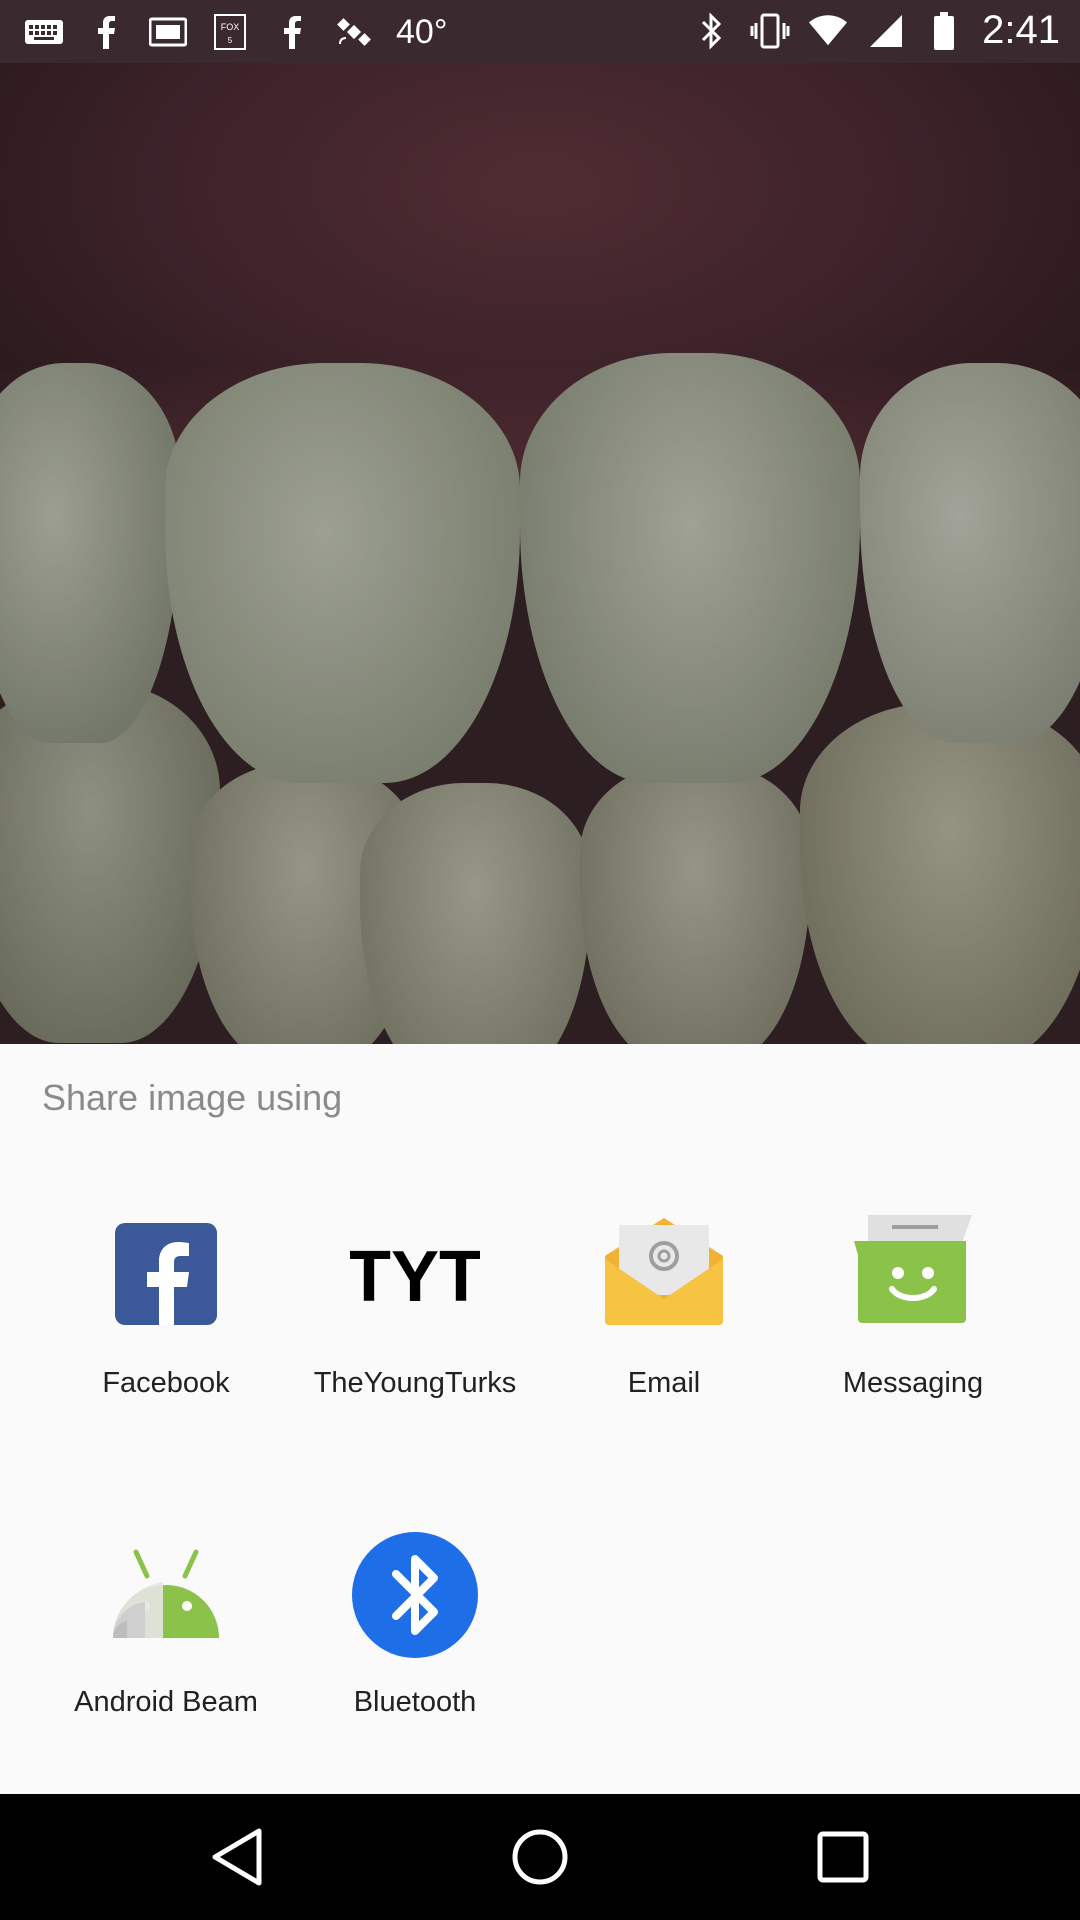  I want to click on share-option-android-beam: Android Beam, so click(166, 1624).